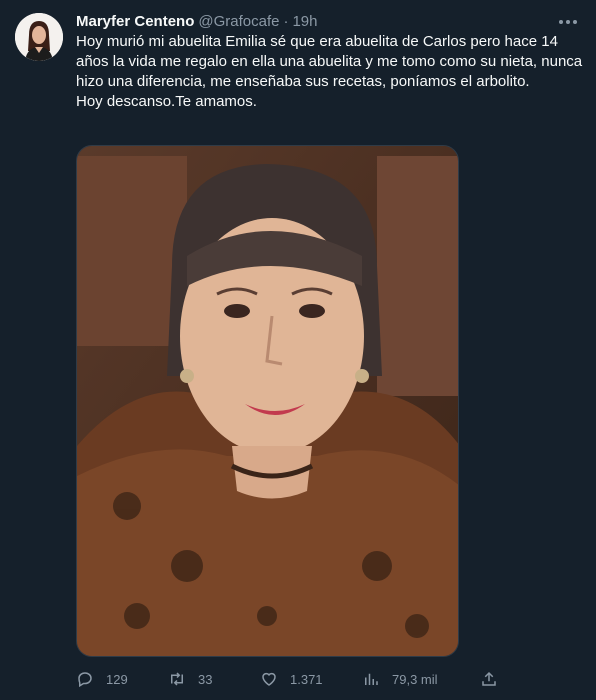 The height and width of the screenshot is (700, 596). What do you see at coordinates (489, 678) in the screenshot?
I see `share-icon` at bounding box center [489, 678].